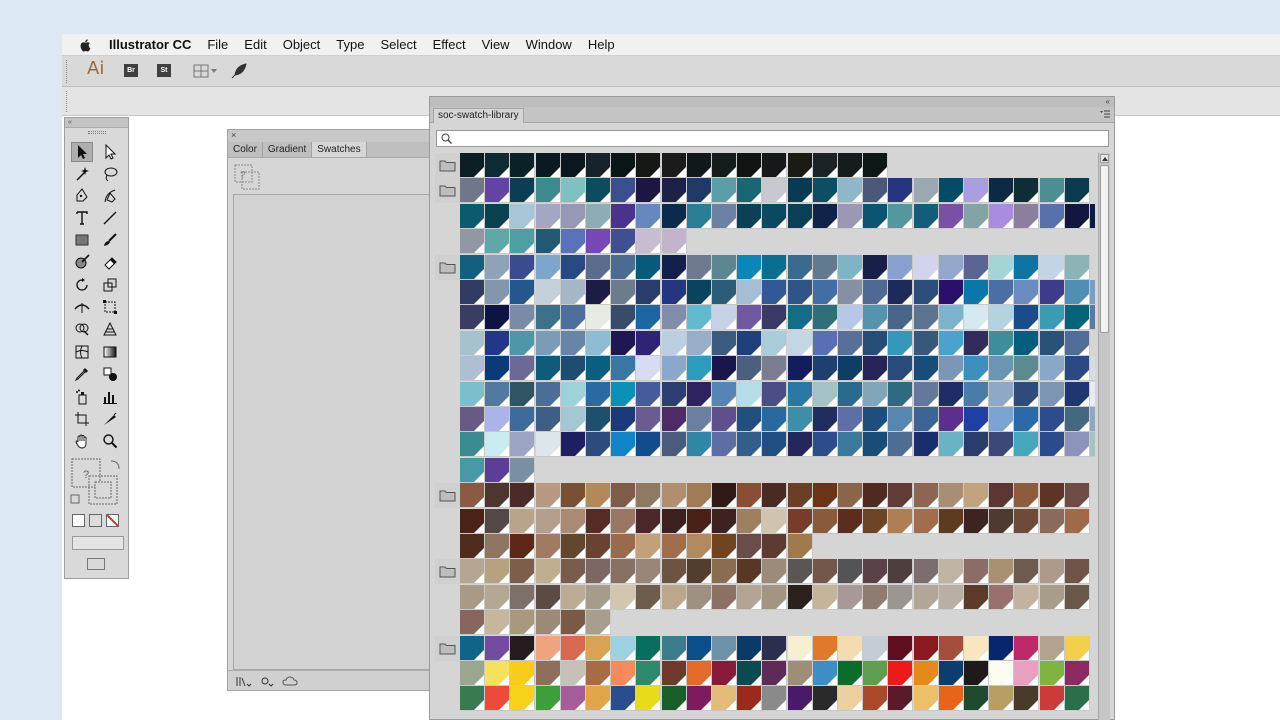 The image size is (1280, 720). I want to click on bridge-button: Br, so click(131, 70).